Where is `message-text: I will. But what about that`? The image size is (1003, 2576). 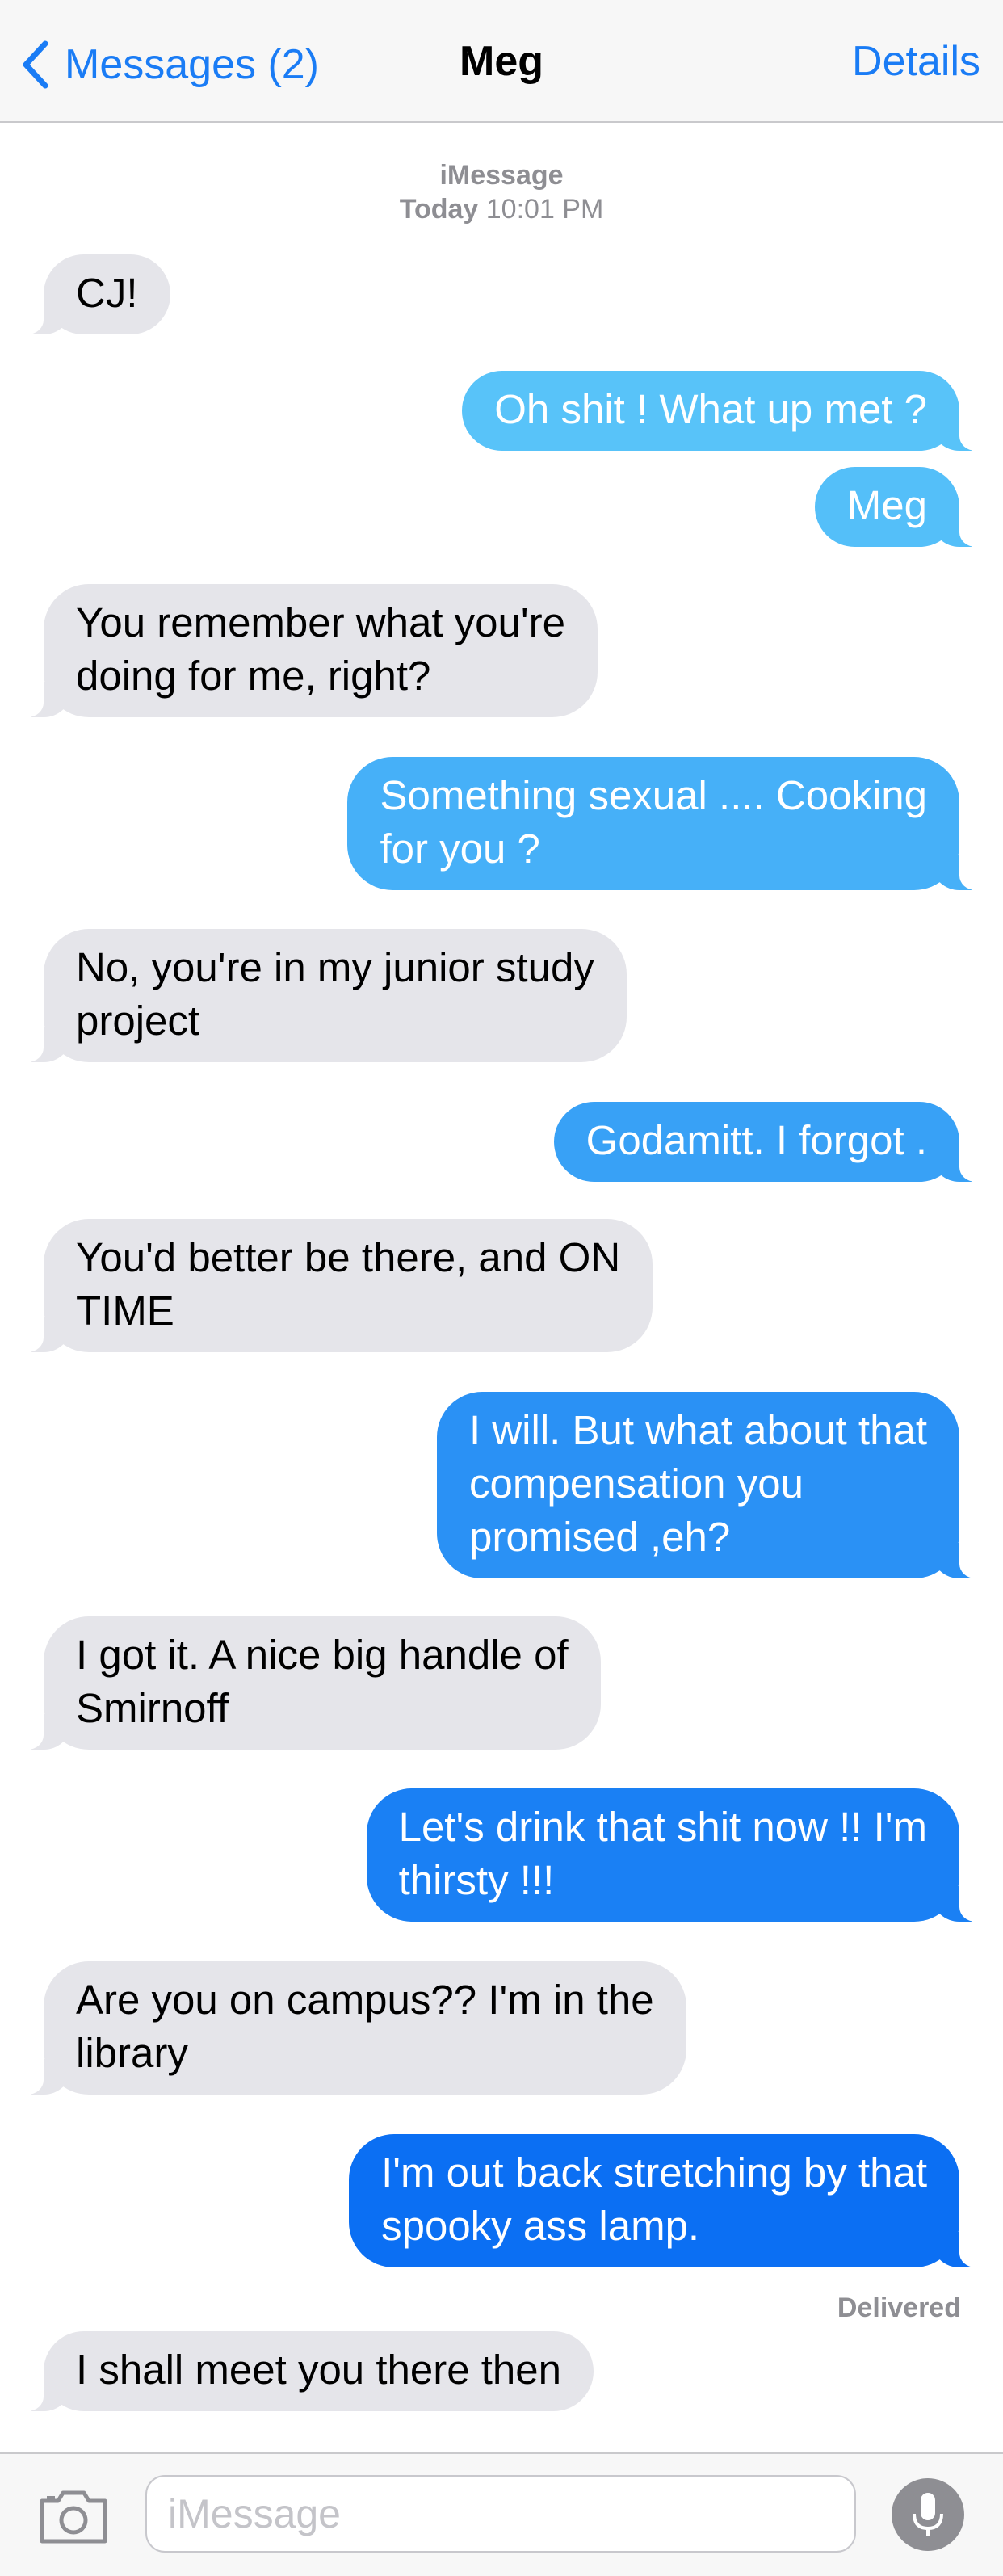 message-text: I will. But what about that is located at coordinates (698, 1430).